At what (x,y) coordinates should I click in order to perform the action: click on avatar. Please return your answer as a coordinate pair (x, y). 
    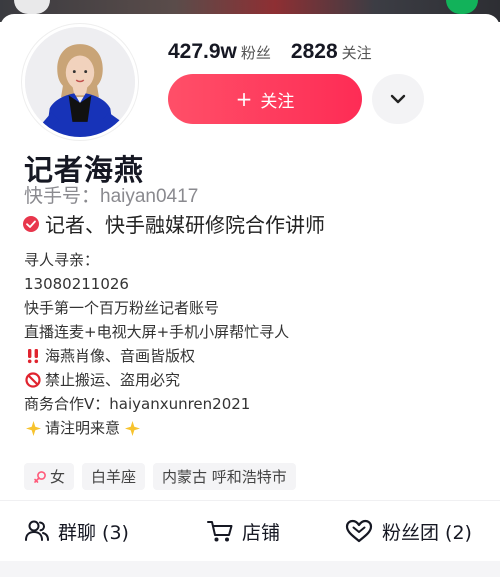
    Looking at the image, I should click on (80, 82).